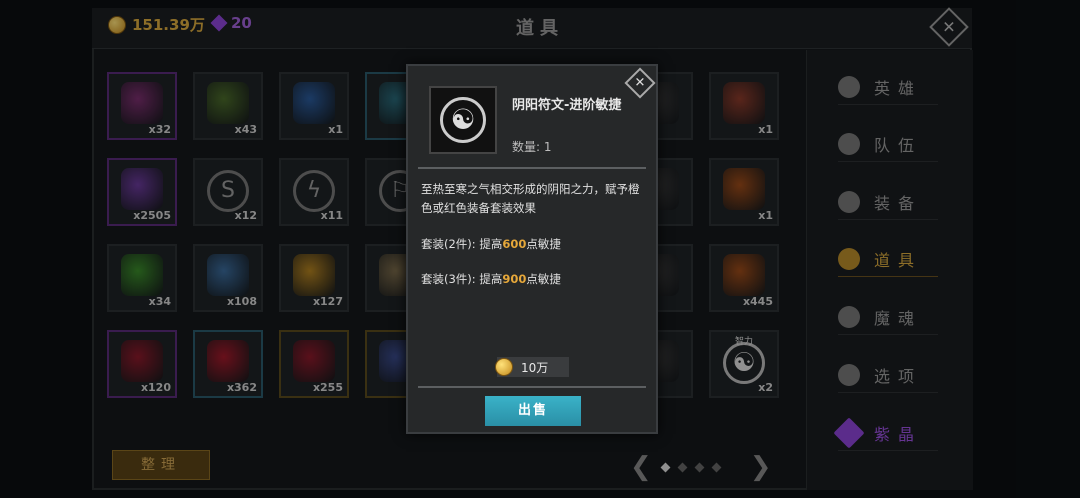  I want to click on set-bonus-3-value: 900, so click(514, 279).